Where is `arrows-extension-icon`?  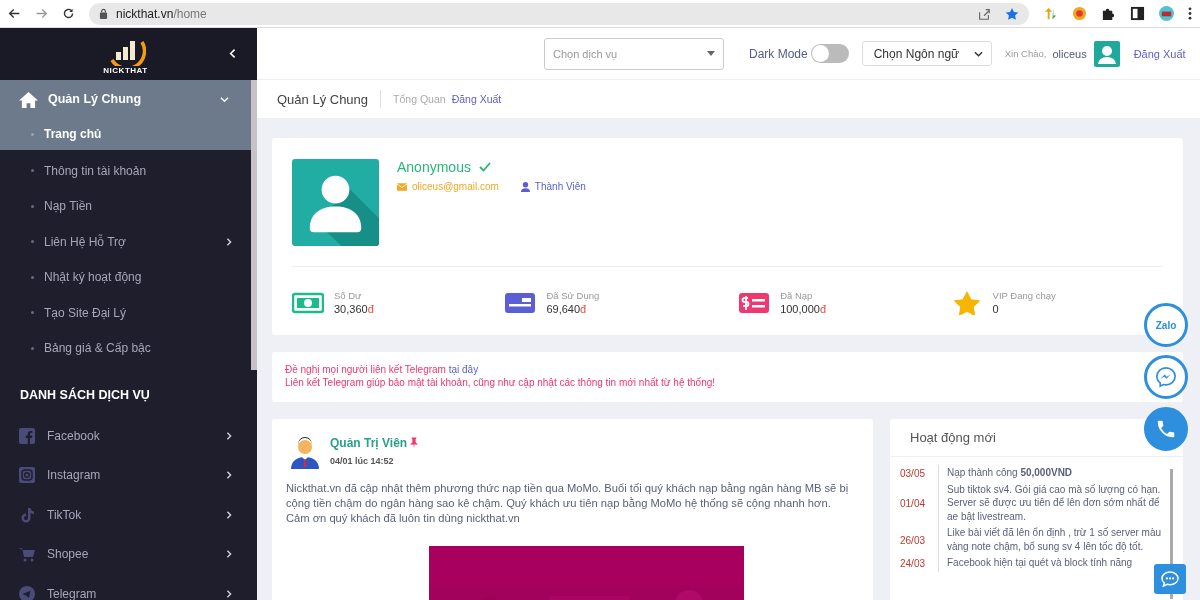
arrows-extension-icon is located at coordinates (1050, 13).